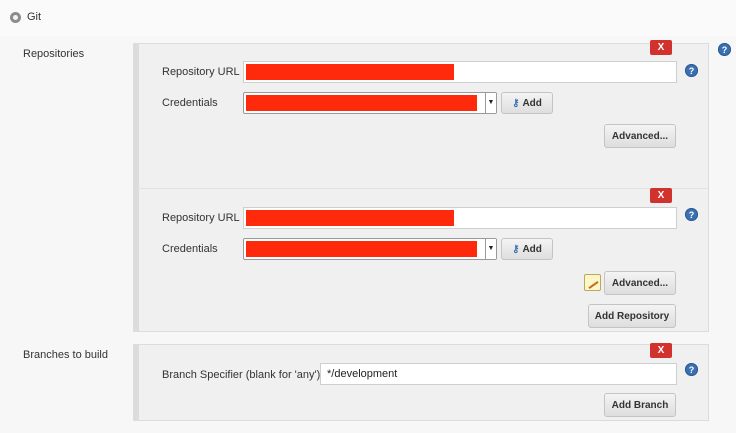 This screenshot has height=433, width=736. What do you see at coordinates (368, 18) in the screenshot?
I see `git-section-header` at bounding box center [368, 18].